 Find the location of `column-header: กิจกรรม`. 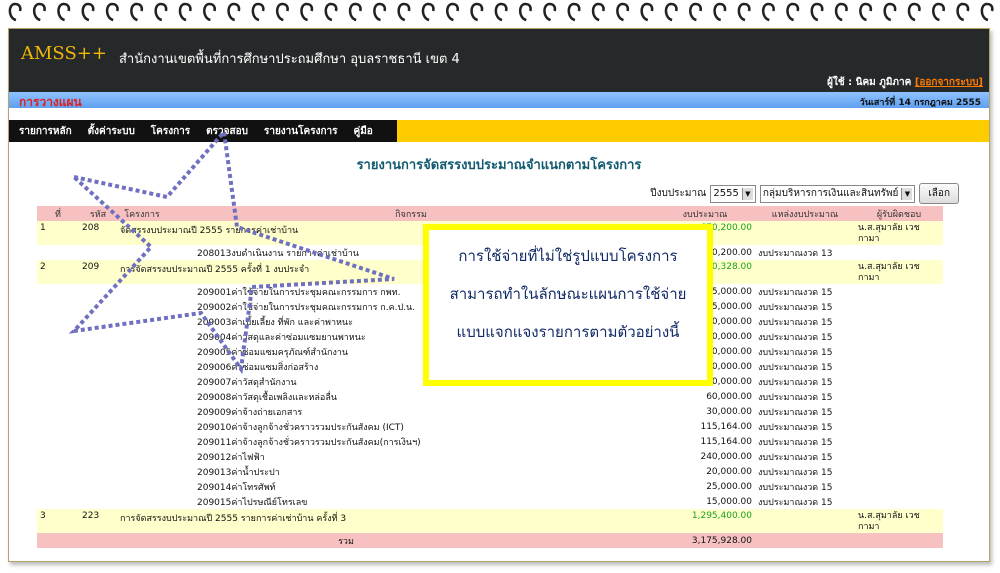

column-header: กิจกรรม is located at coordinates (411, 213).